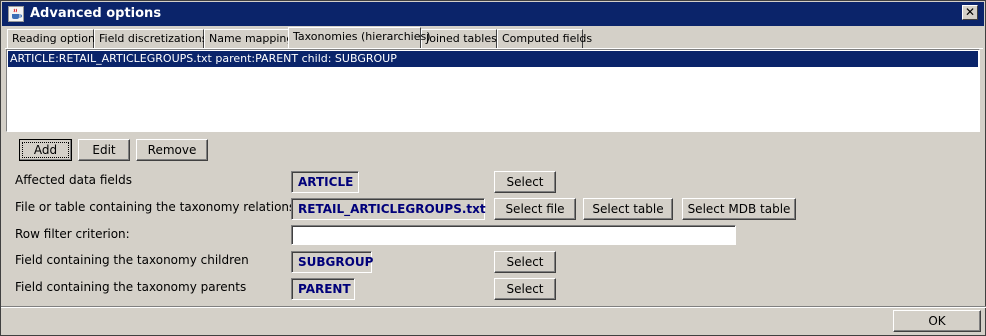 Image resolution: width=986 pixels, height=336 pixels. I want to click on title-bar: Advanced options ✕, so click(493, 14).